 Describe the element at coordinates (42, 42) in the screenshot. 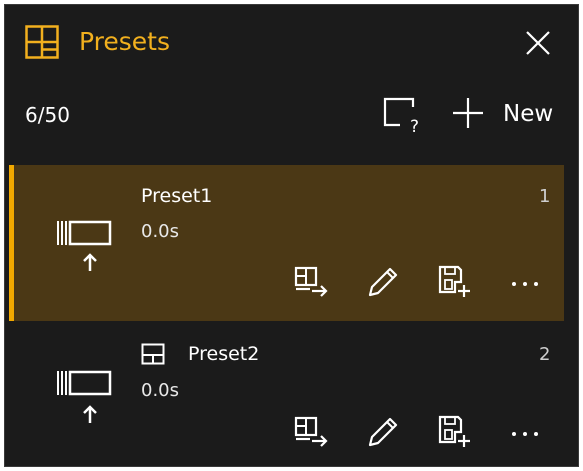

I see `layout-grid-icon` at that location.